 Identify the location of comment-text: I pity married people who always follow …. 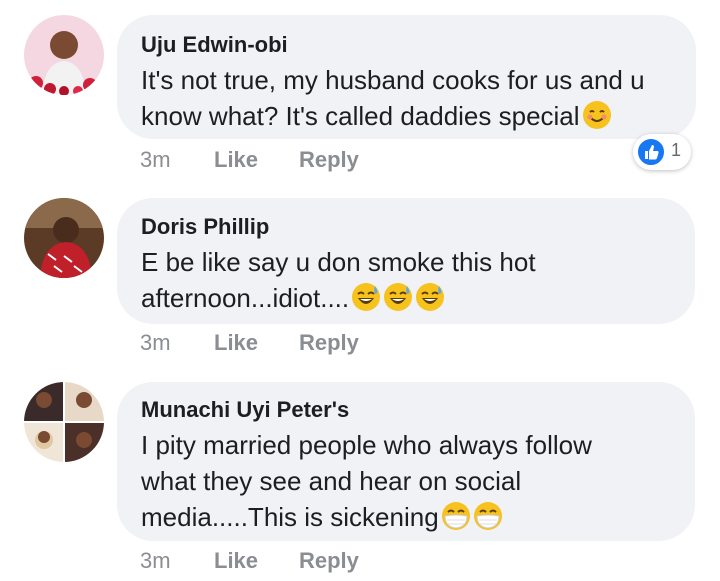
(366, 481).